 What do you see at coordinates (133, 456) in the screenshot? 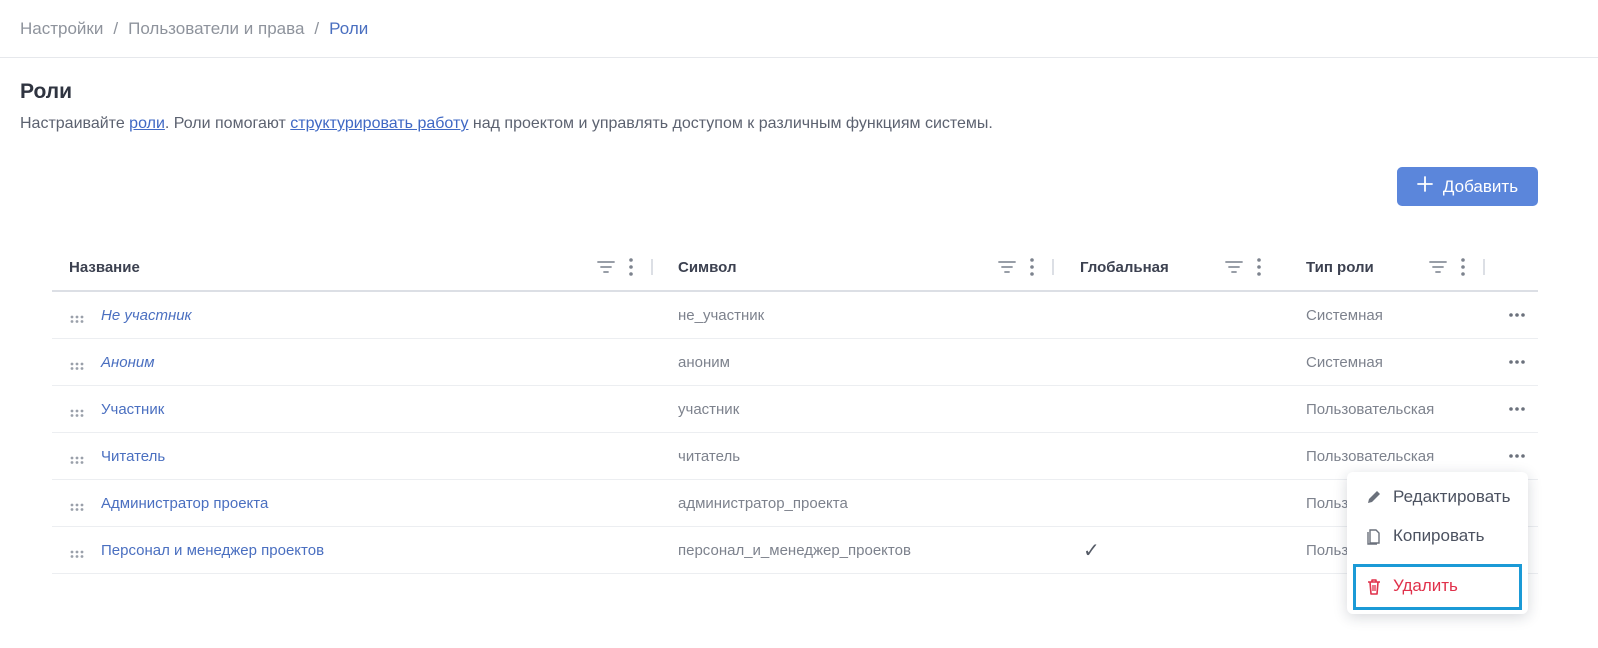
I see `role-name: Читатель` at bounding box center [133, 456].